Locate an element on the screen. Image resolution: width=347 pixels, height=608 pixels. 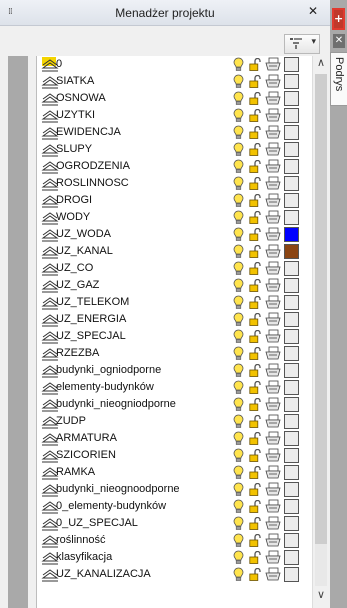
layer-filter-dropdown: ▾ is located at coordinates (302, 44).